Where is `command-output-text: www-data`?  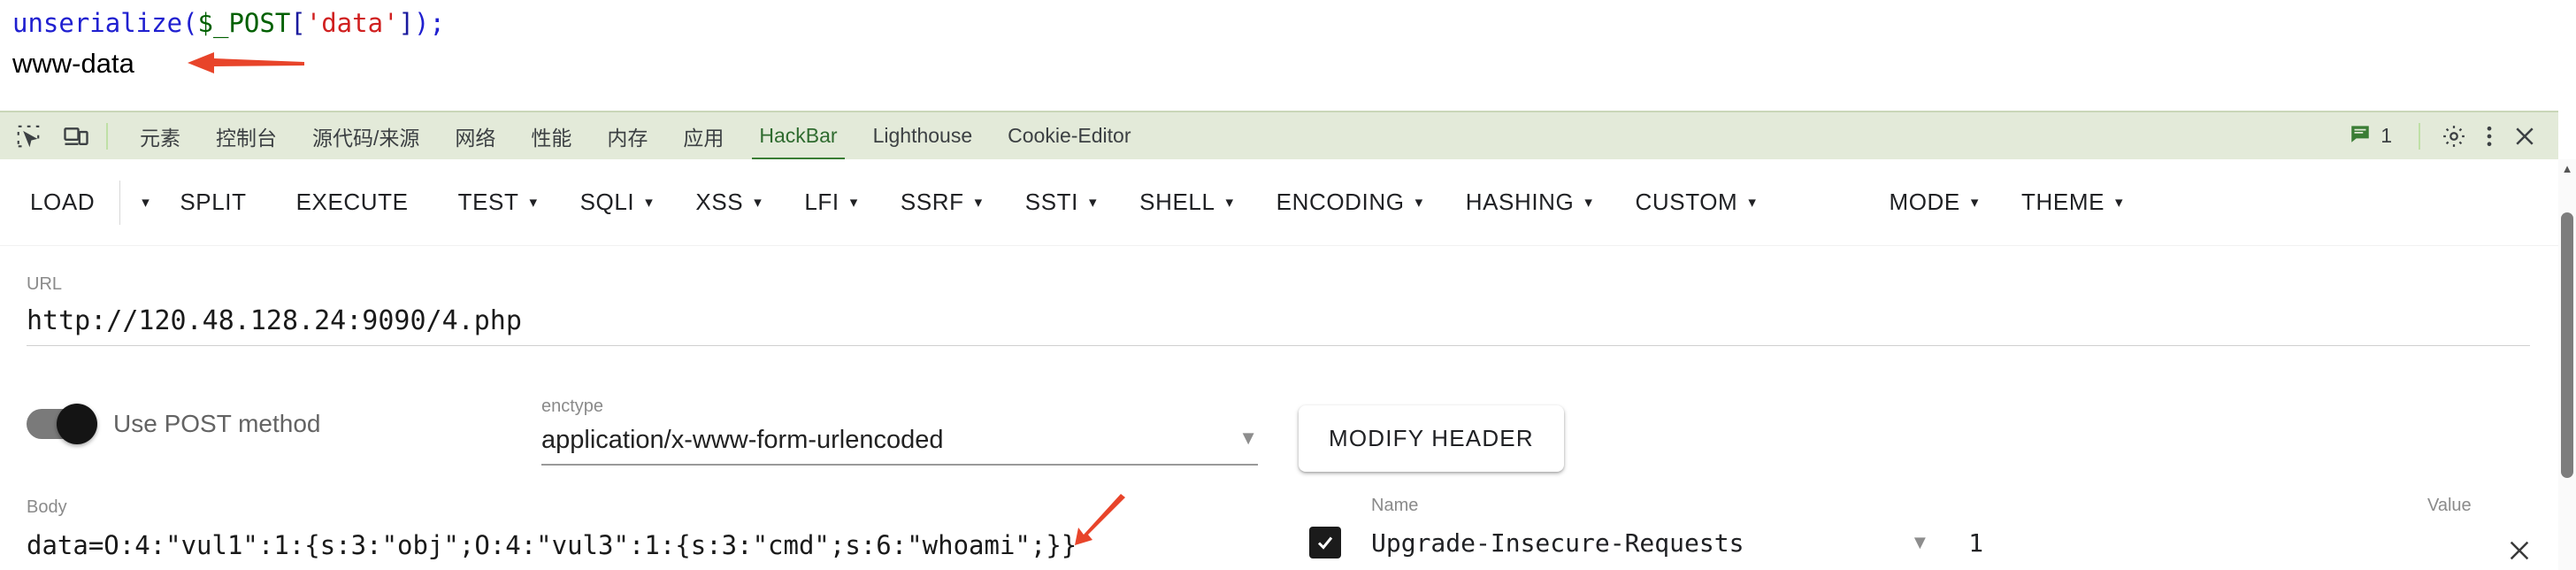
command-output-text: www-data is located at coordinates (73, 63).